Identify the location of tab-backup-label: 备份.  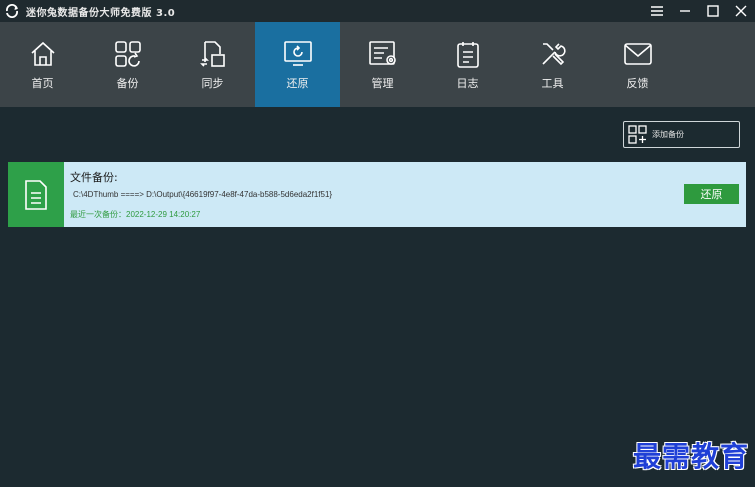
(127, 83).